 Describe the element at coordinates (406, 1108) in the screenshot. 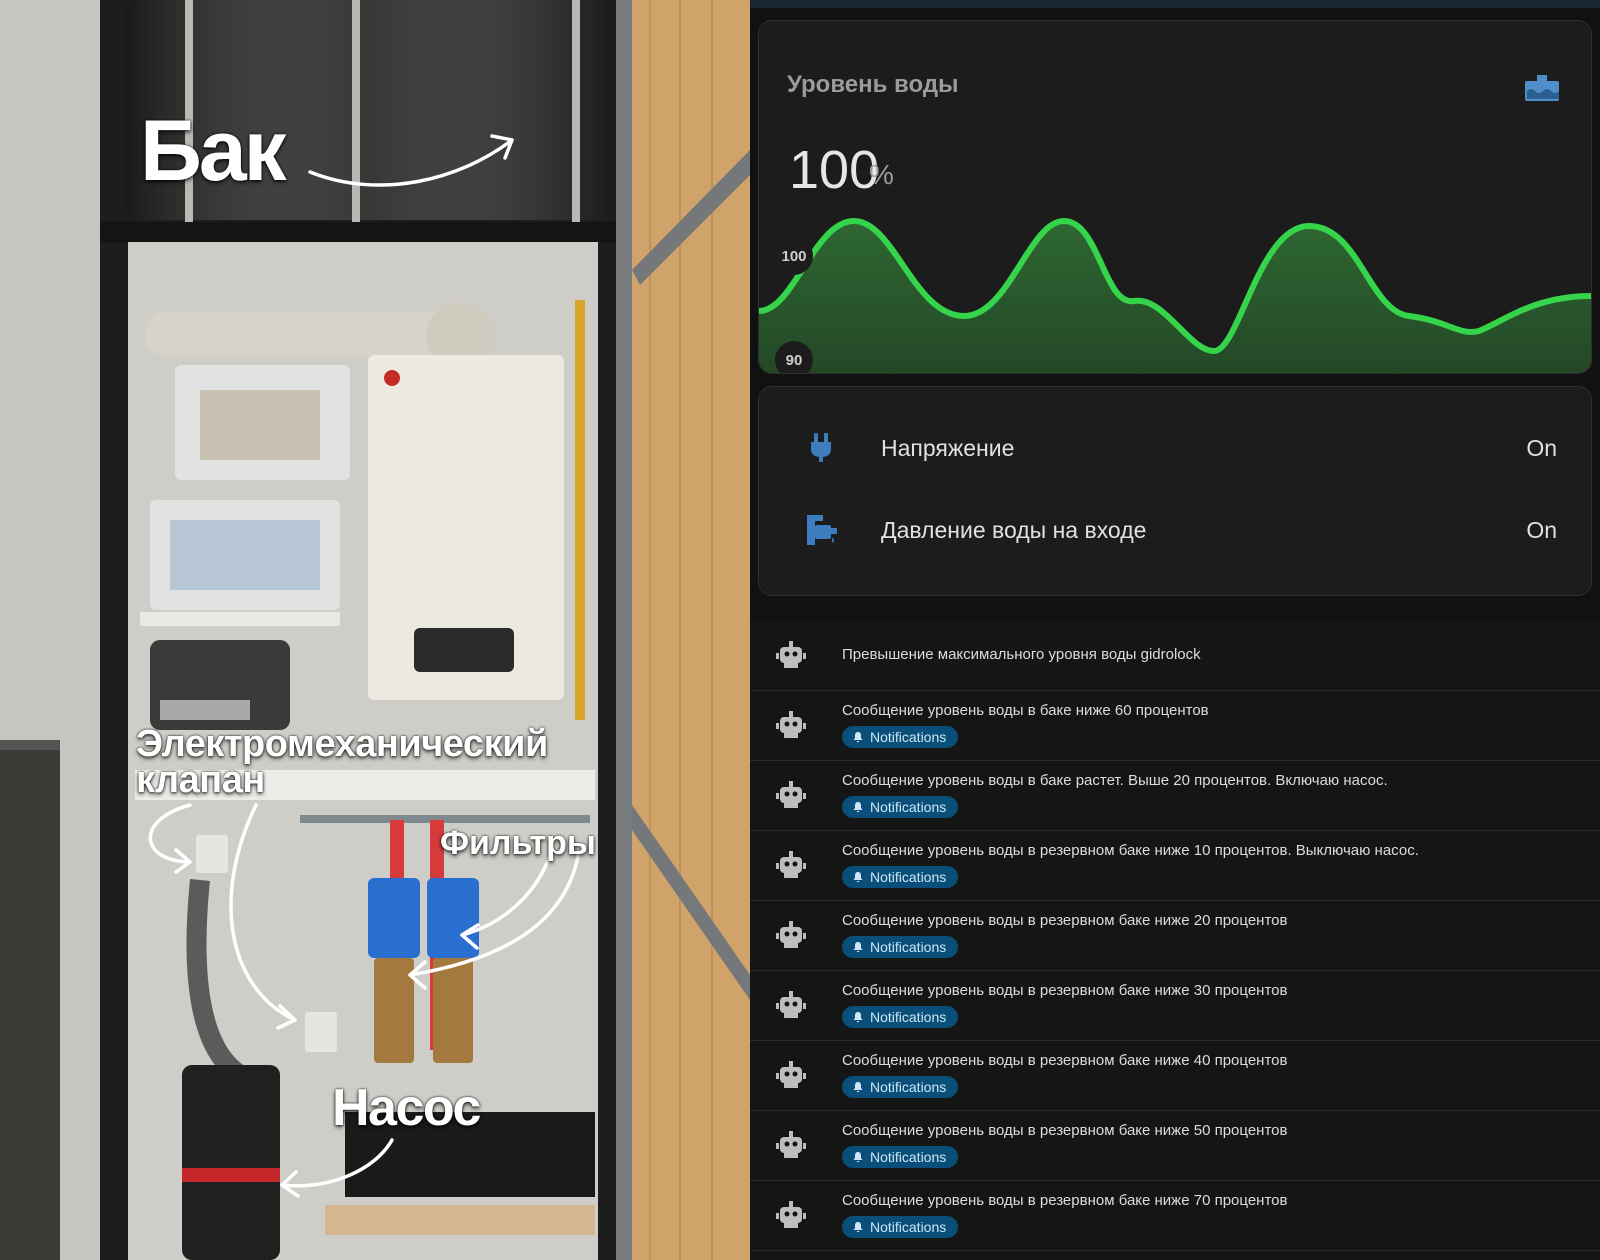

I see `label-pump: Насос` at that location.